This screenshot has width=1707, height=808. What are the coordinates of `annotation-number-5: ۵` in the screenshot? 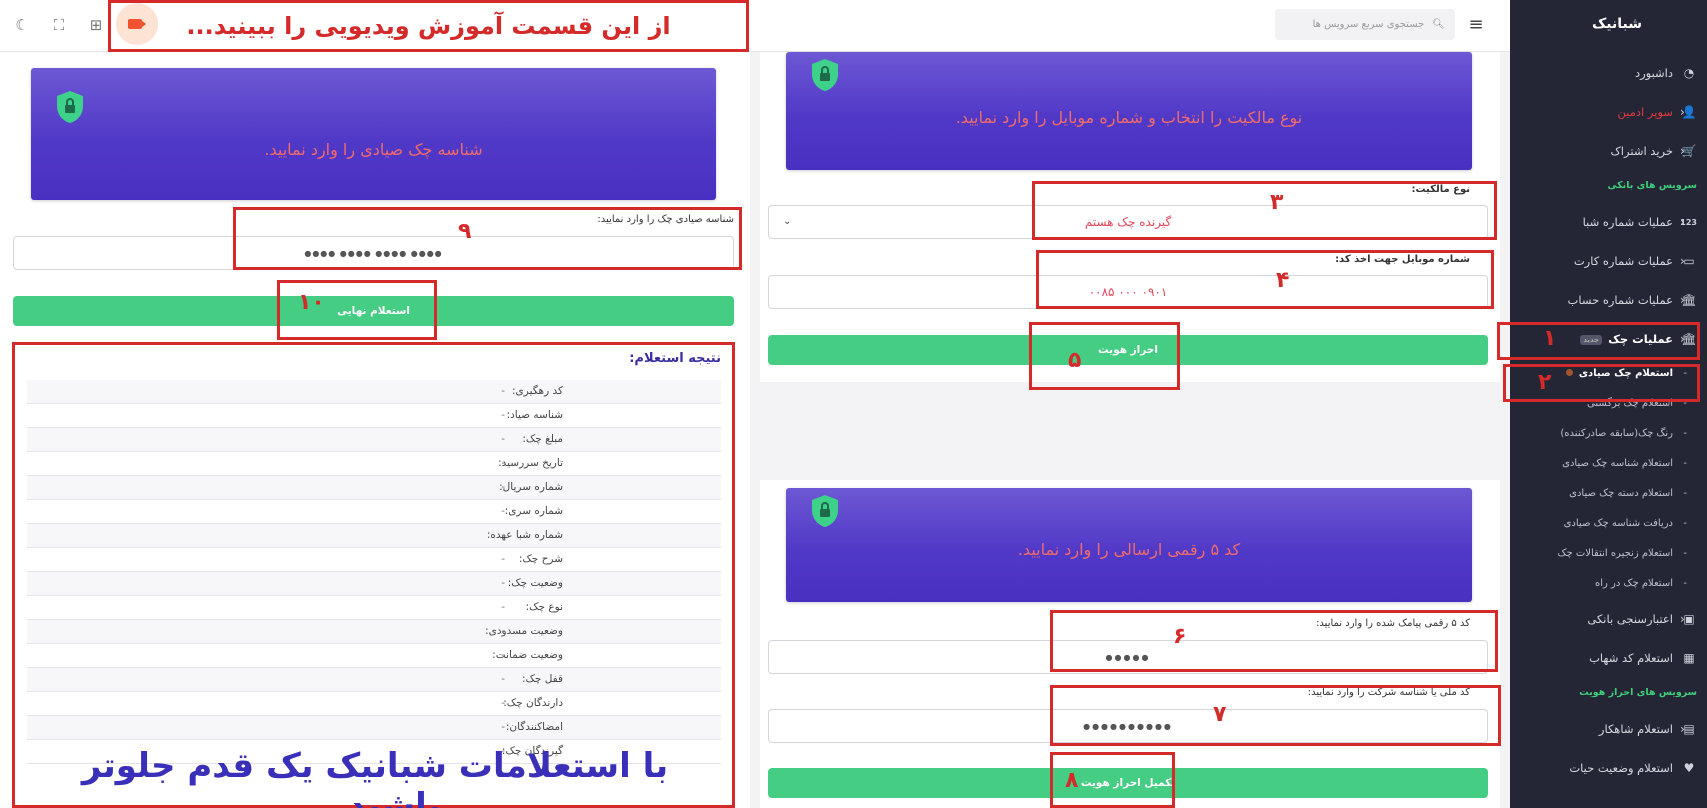 It's located at (1075, 360).